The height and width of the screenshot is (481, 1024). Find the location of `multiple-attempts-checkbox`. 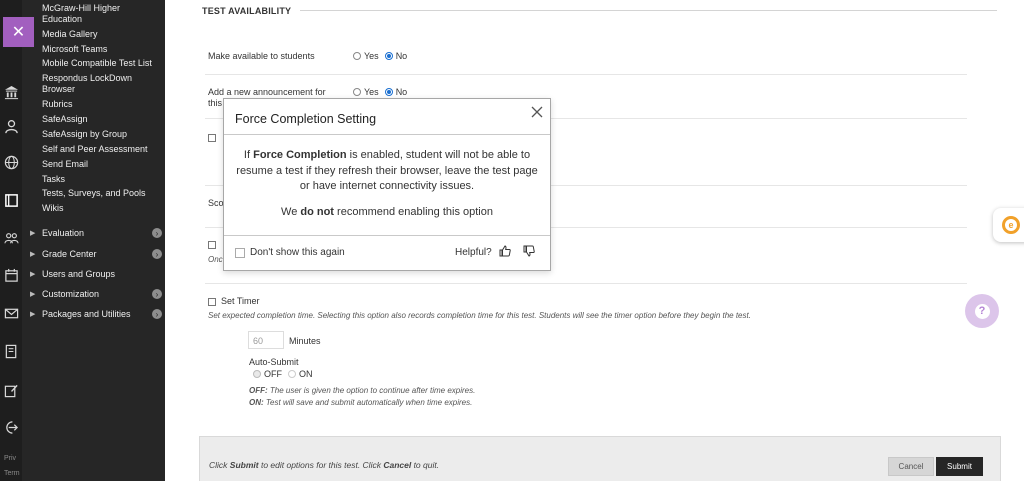

multiple-attempts-checkbox is located at coordinates (212, 138).